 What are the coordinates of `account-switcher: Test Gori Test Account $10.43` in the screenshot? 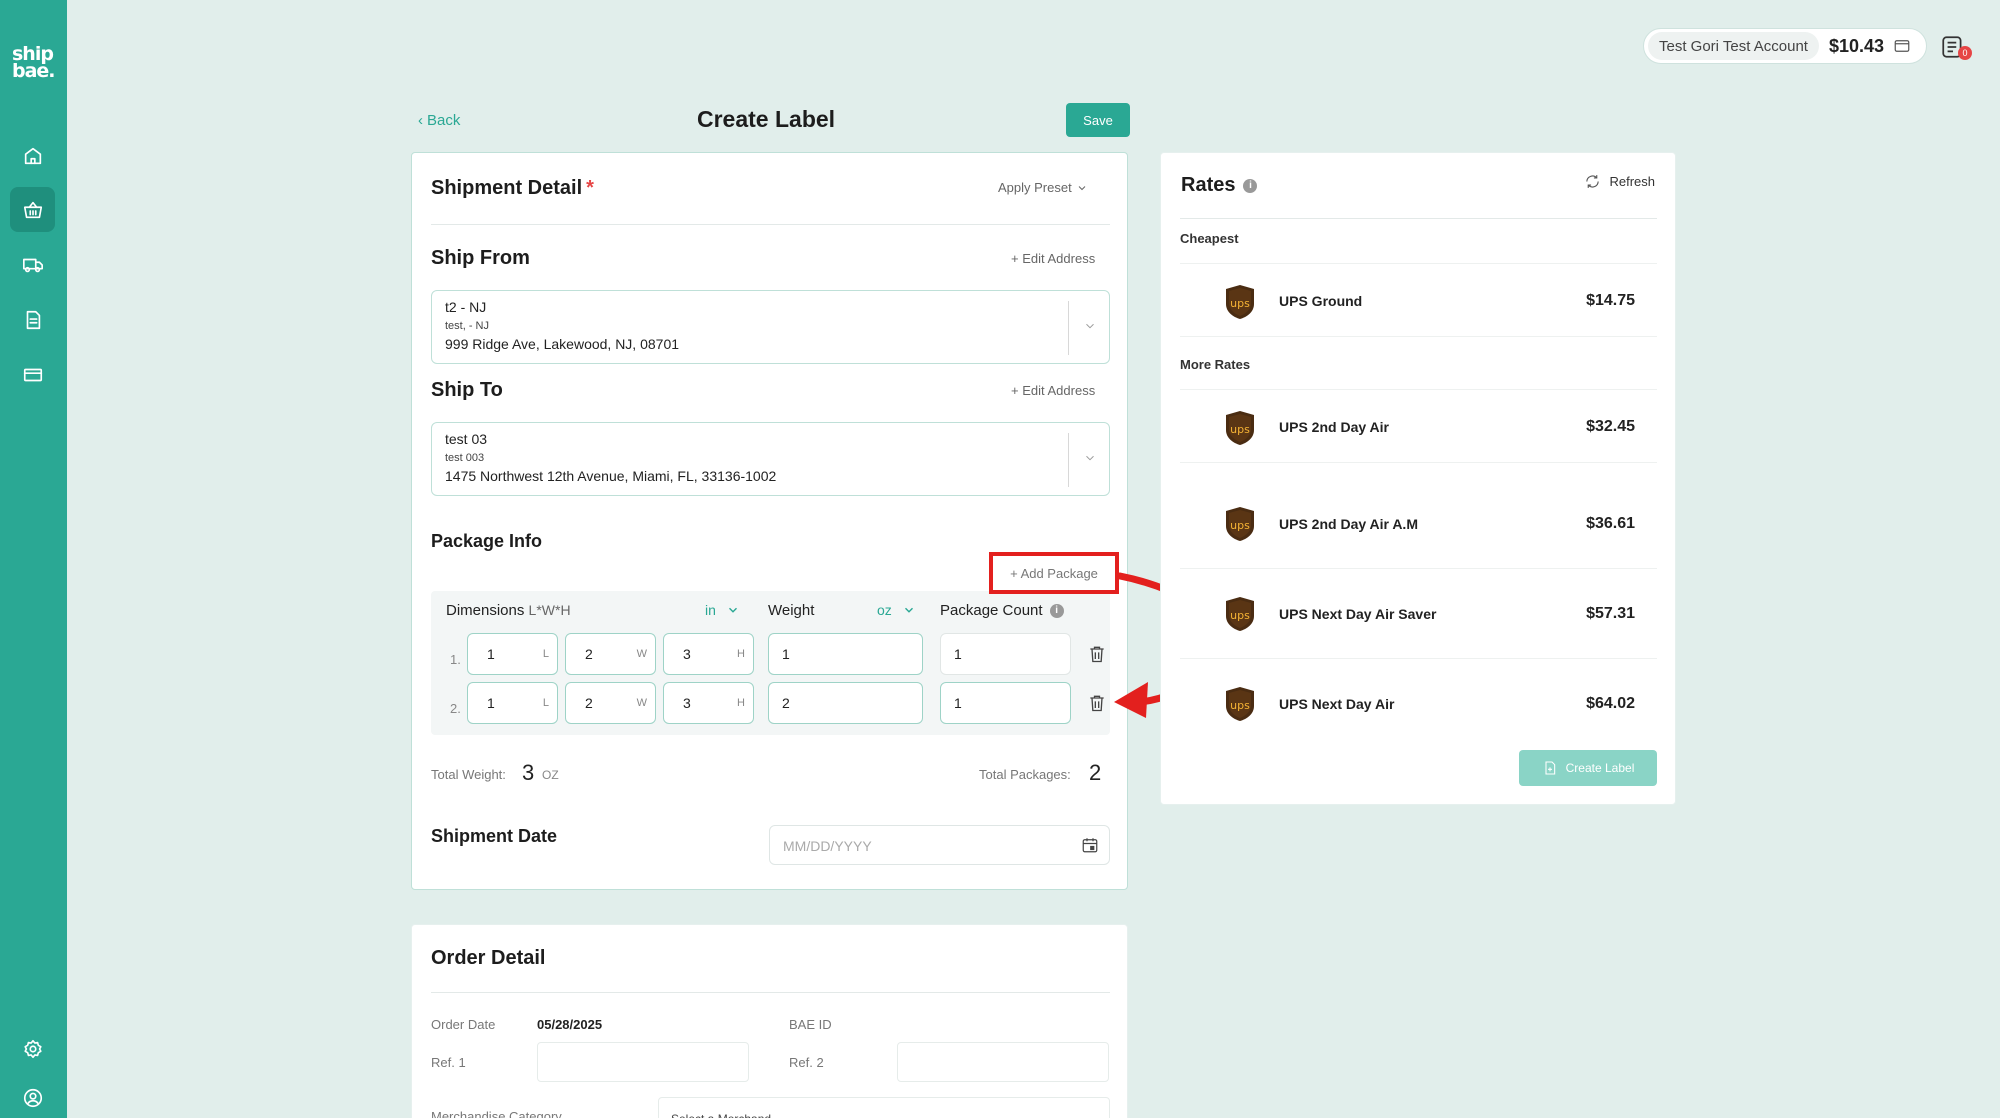 It's located at (1785, 46).